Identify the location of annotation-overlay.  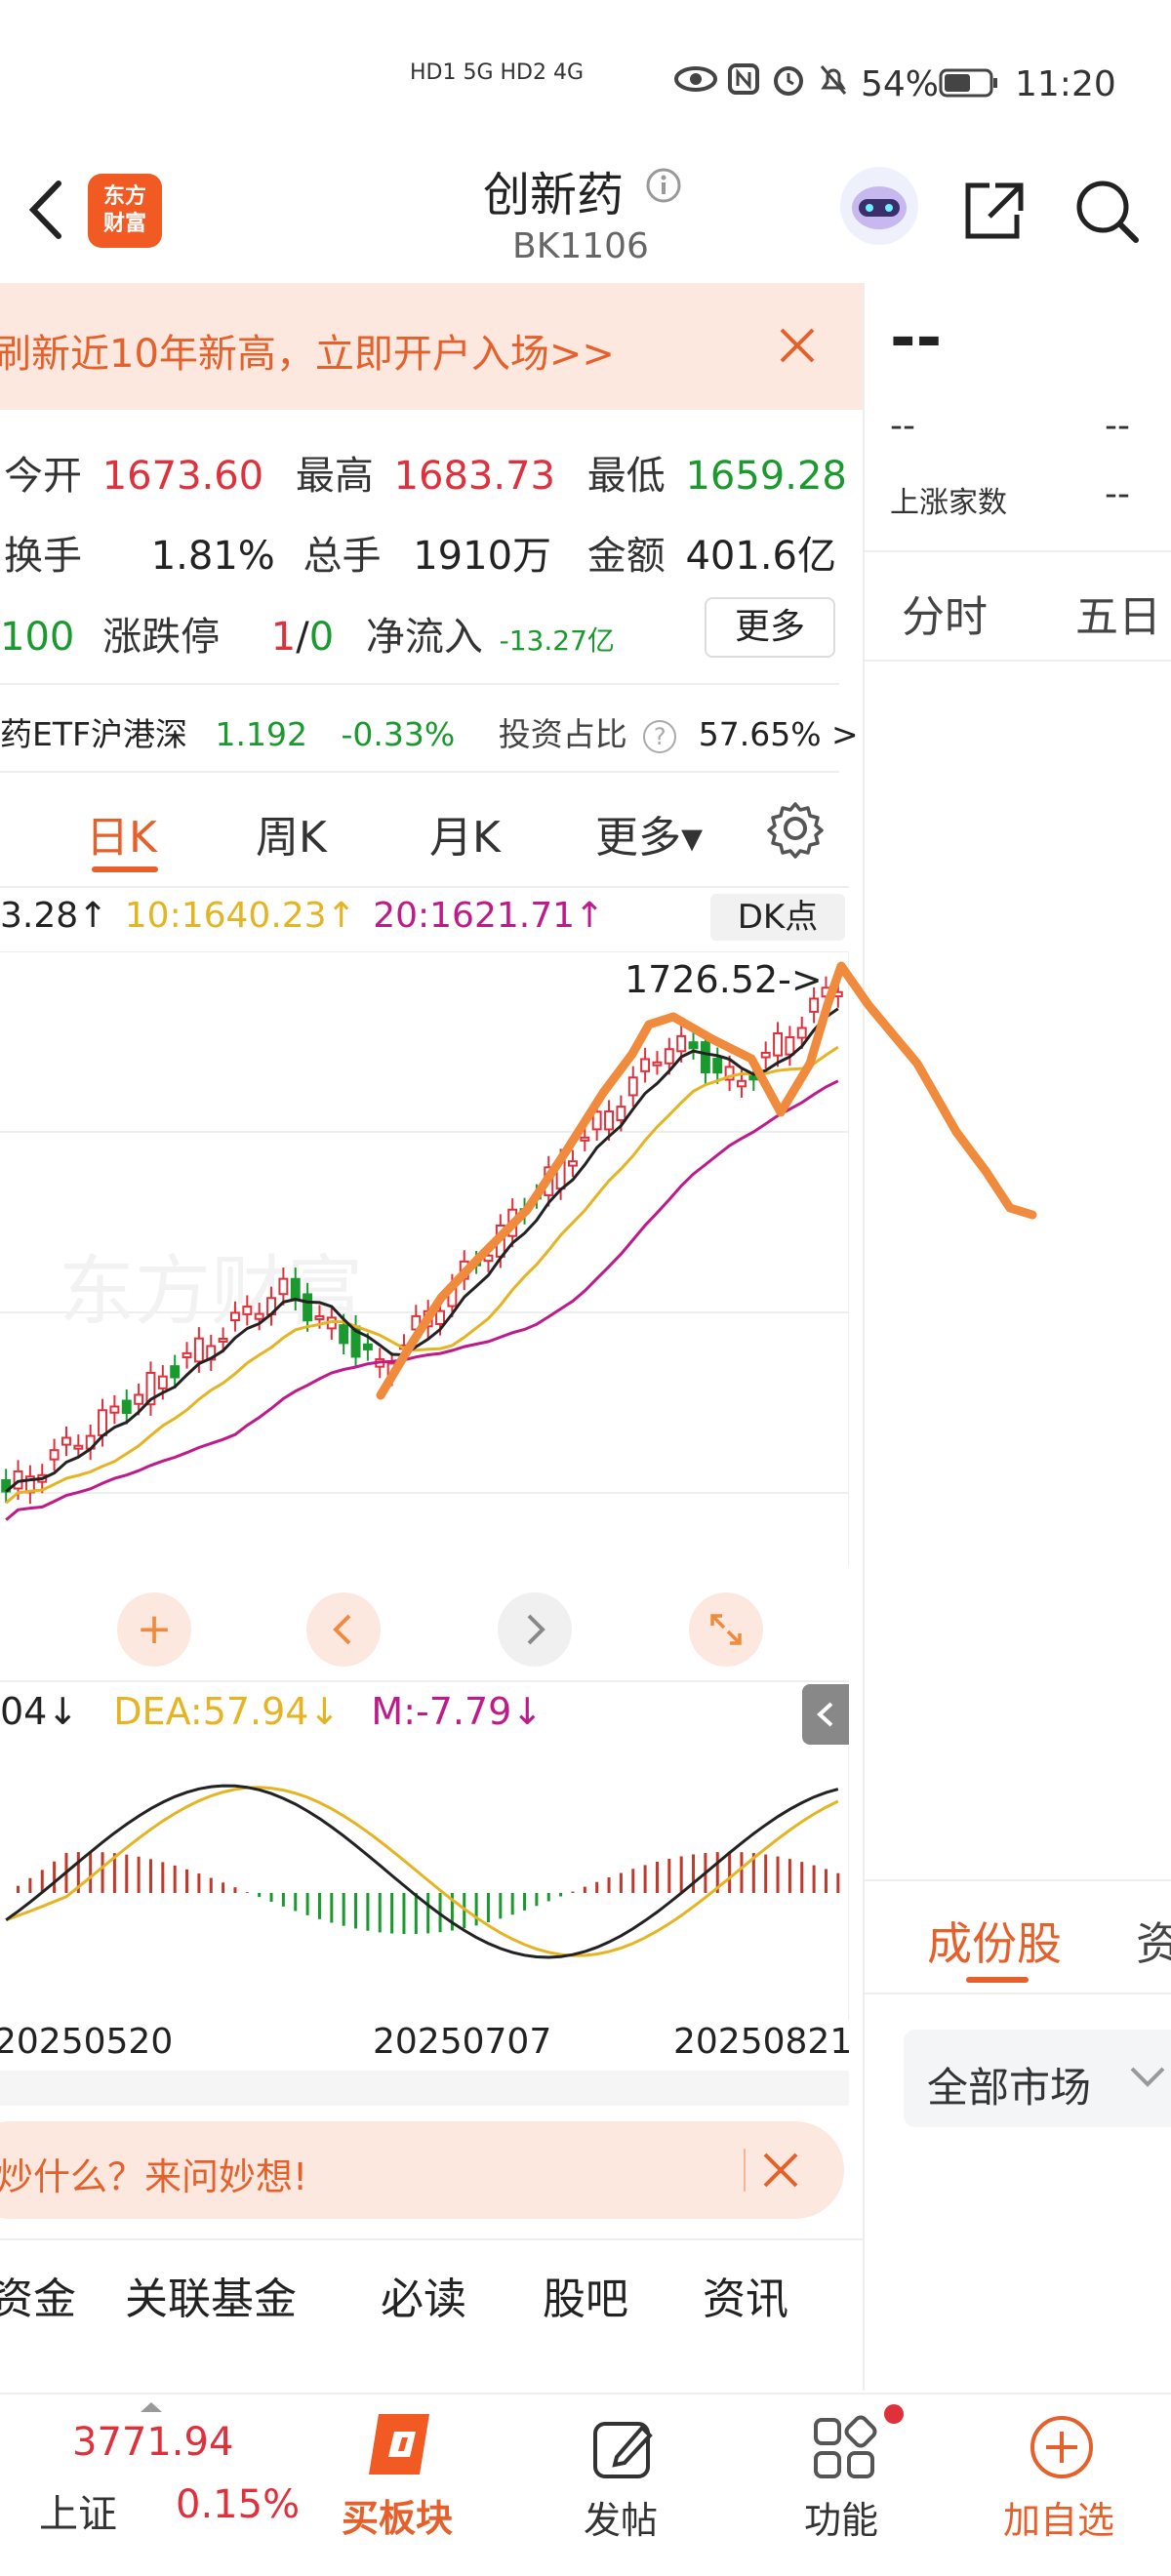
(706, 1180).